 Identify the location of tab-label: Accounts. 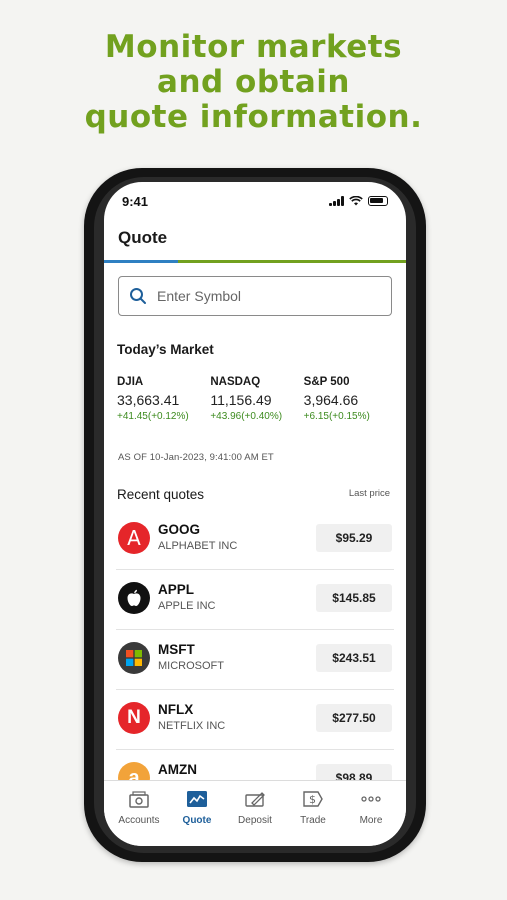
(139, 820).